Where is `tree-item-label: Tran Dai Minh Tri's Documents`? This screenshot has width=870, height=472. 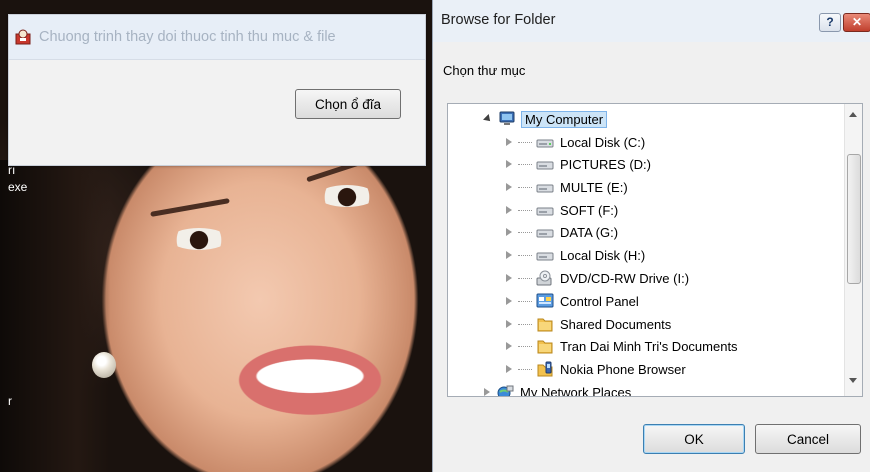 tree-item-label: Tran Dai Minh Tri's Documents is located at coordinates (649, 346).